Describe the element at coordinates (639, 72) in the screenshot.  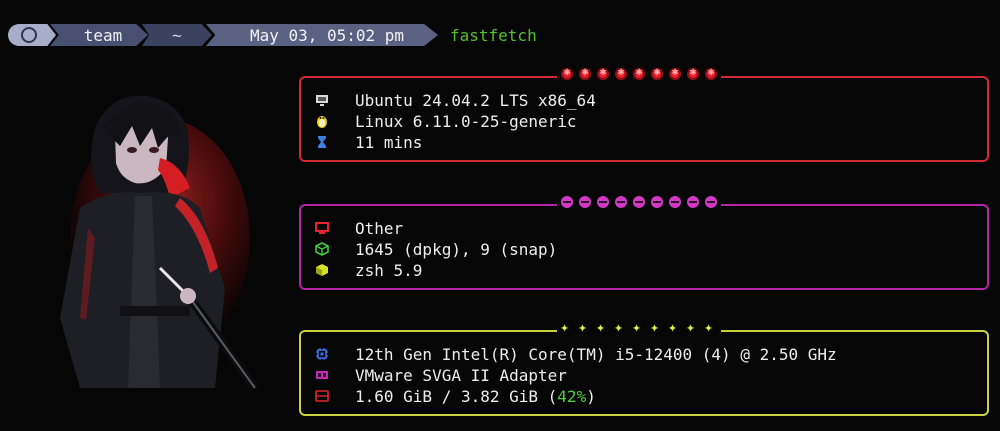
I see `red-dot-divider` at that location.